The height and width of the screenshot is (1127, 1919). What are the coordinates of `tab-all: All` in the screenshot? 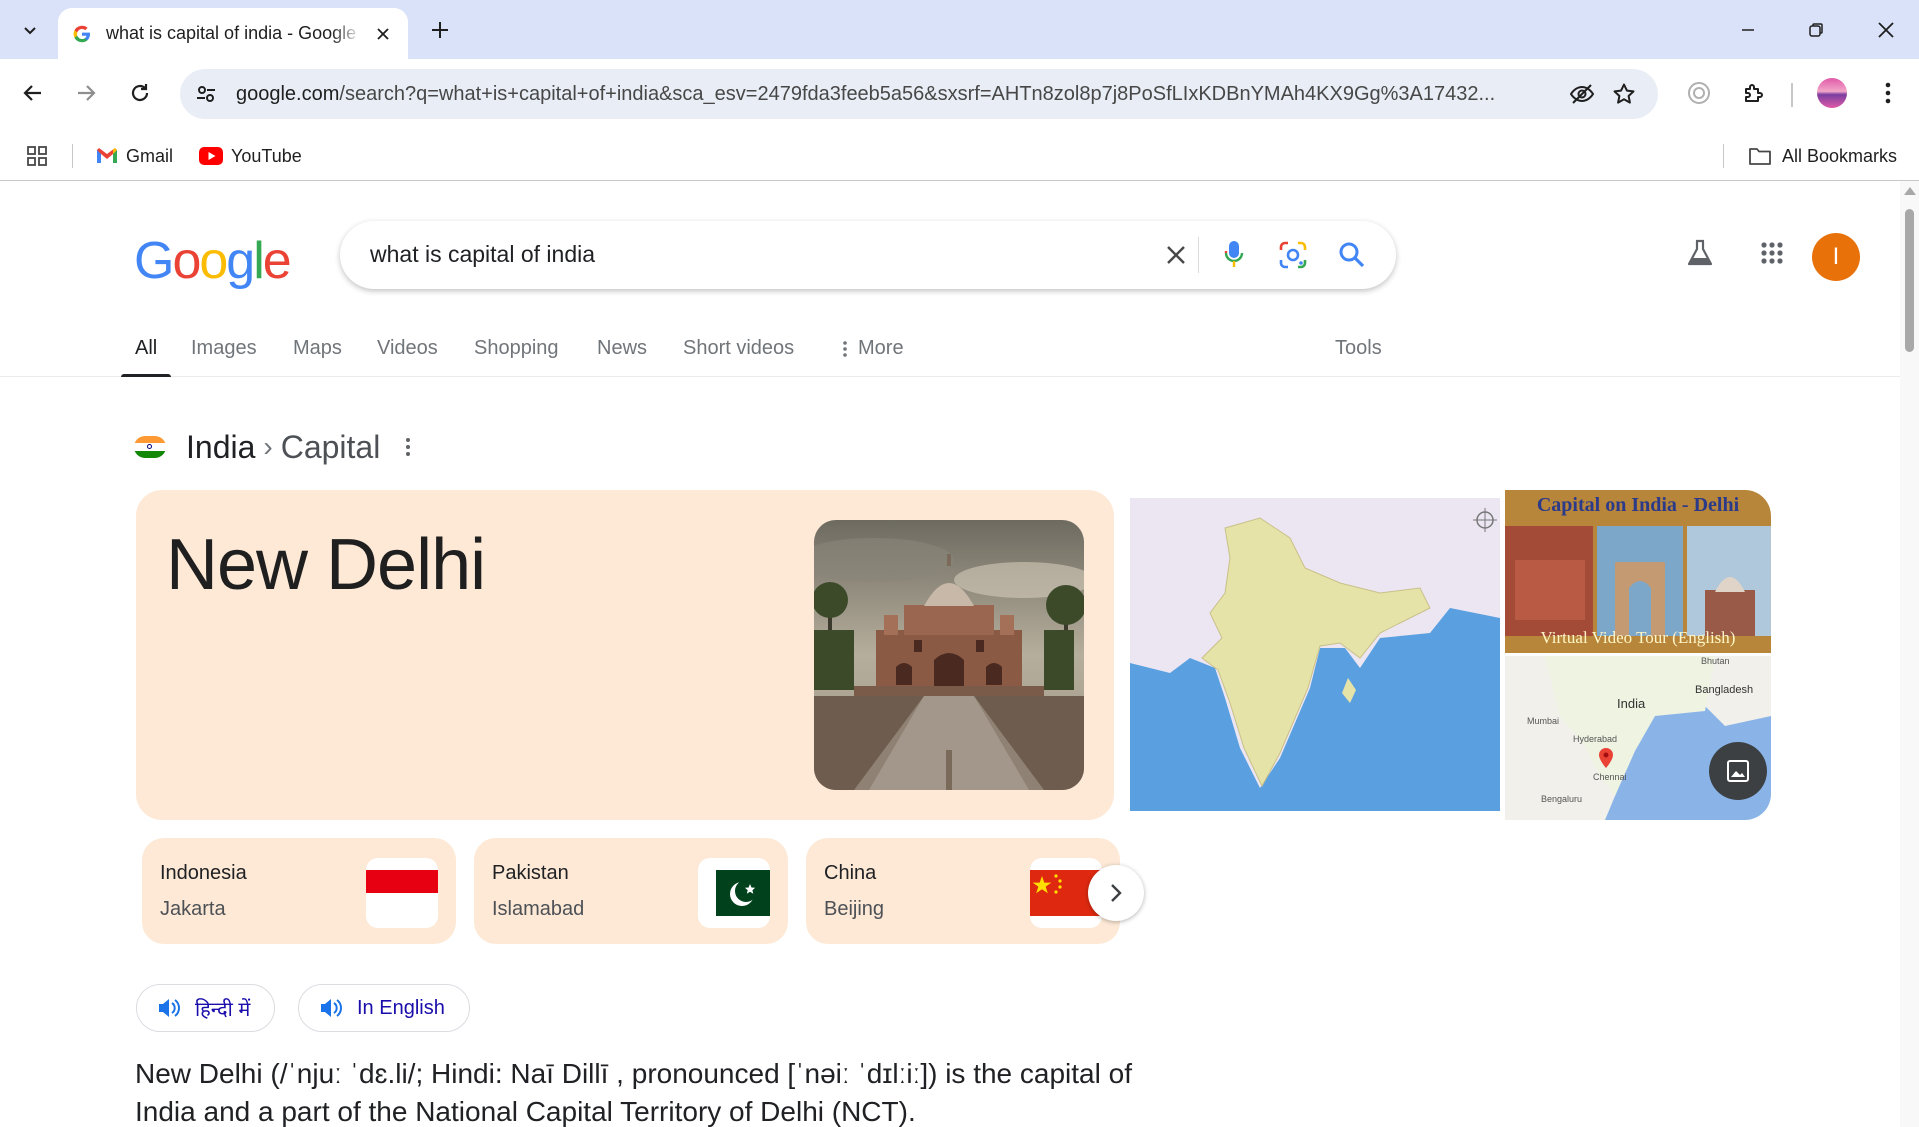 It's located at (146, 353).